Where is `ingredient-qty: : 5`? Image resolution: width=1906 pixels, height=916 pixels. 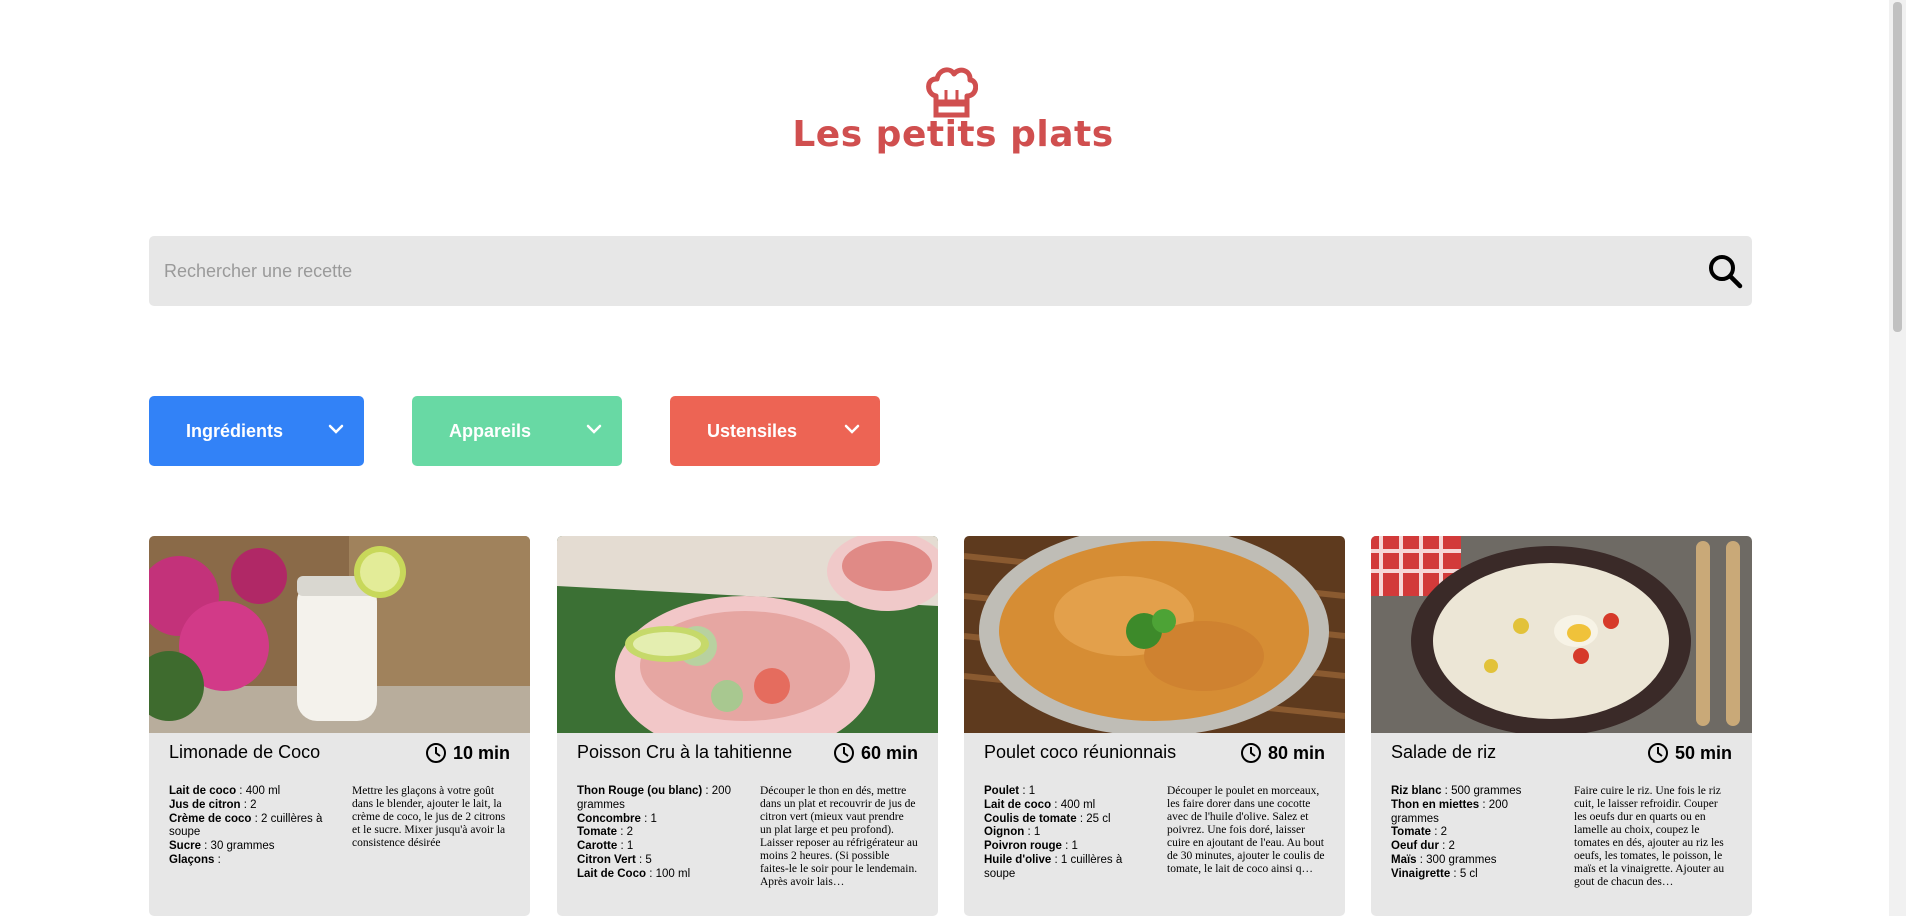 ingredient-qty: : 5 is located at coordinates (643, 859).